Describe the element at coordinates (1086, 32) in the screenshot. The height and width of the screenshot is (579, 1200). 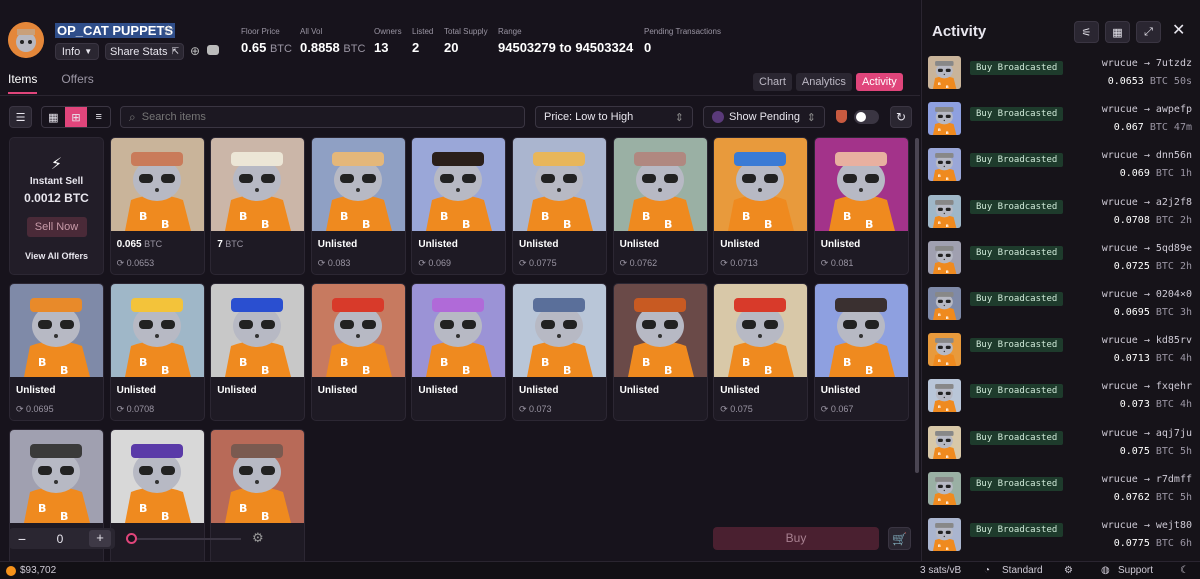
I see `activity-filter-button: ⚟` at that location.